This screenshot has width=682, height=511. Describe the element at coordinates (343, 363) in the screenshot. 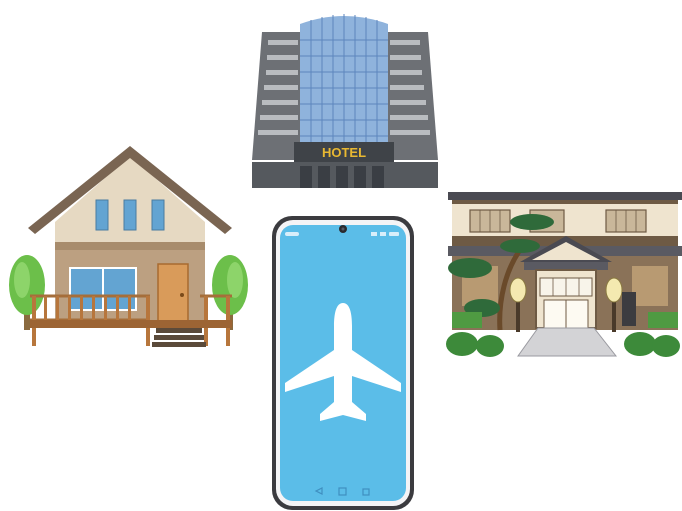

I see `smartphone` at that location.